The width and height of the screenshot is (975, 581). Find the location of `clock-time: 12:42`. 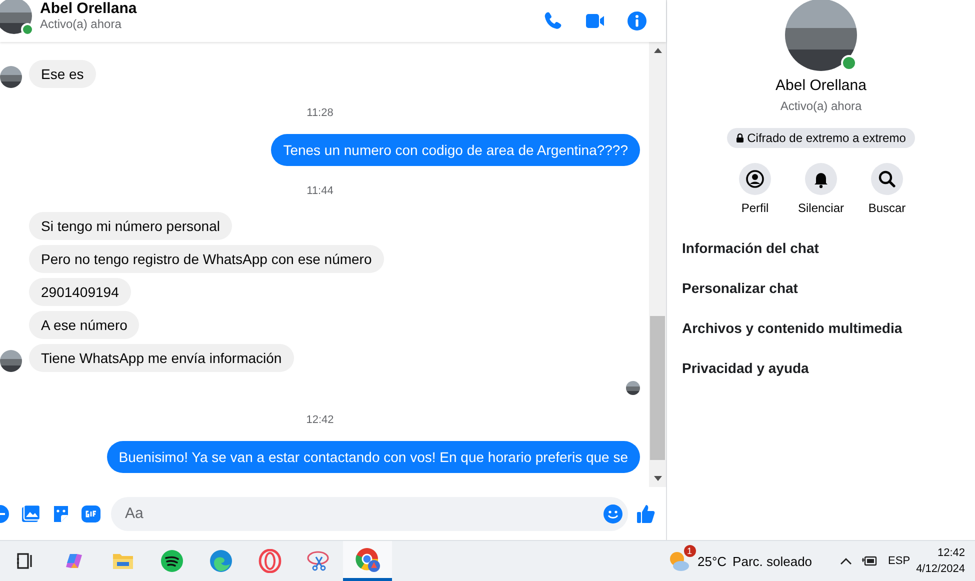

clock-time: 12:42 is located at coordinates (951, 553).